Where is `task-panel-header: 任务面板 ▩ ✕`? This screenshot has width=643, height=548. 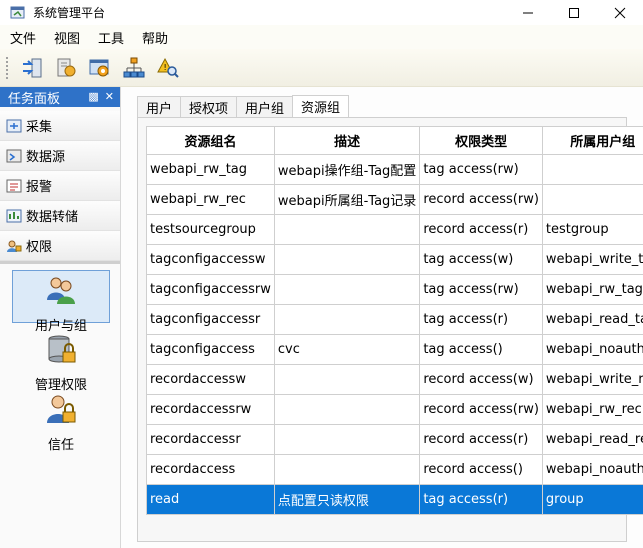 task-panel-header: 任务面板 ▩ ✕ is located at coordinates (60, 97).